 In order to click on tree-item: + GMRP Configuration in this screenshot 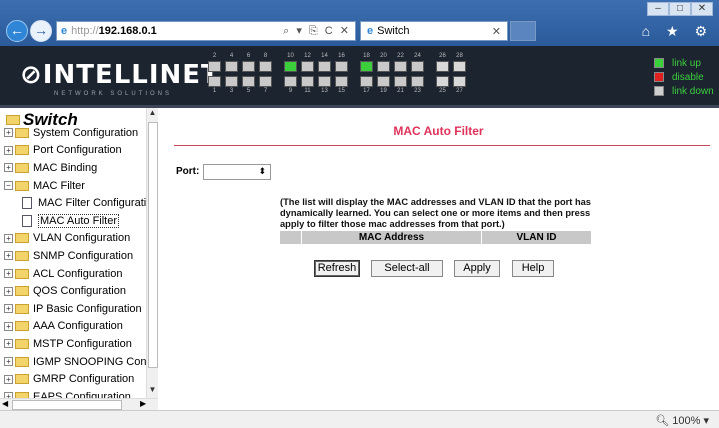, I will do `click(80, 379)`.